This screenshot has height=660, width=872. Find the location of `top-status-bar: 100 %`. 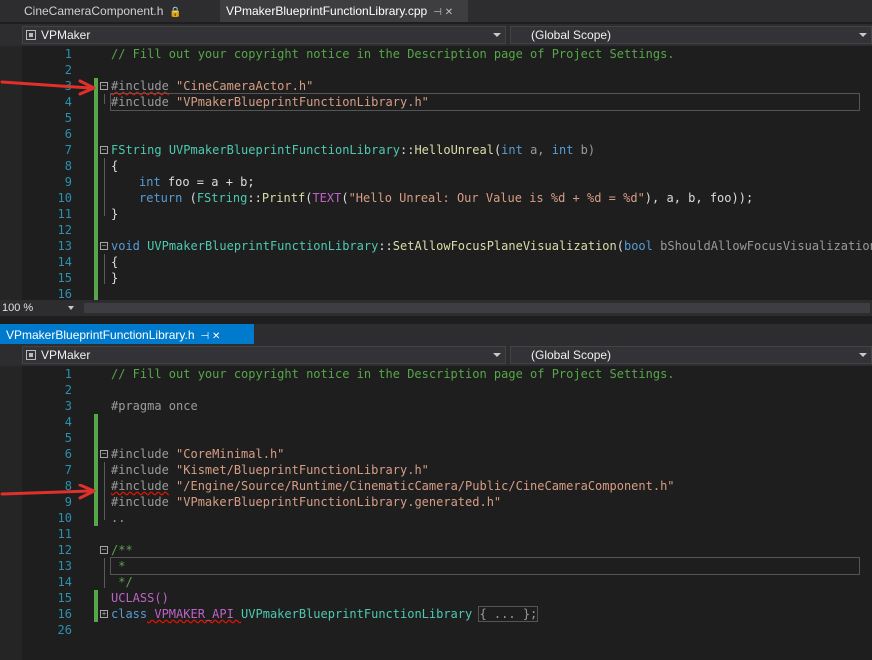

top-status-bar: 100 % is located at coordinates (436, 308).